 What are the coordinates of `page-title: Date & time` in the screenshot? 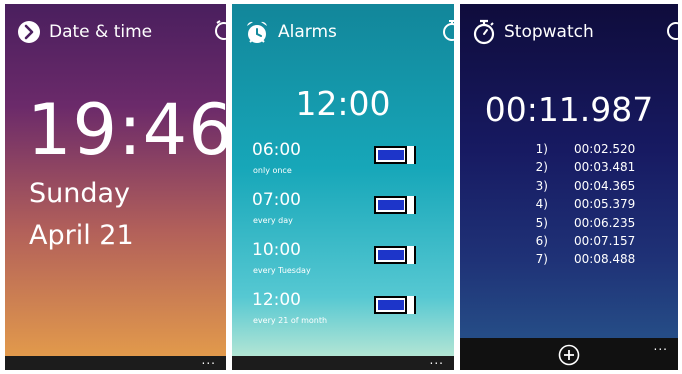 It's located at (101, 32).